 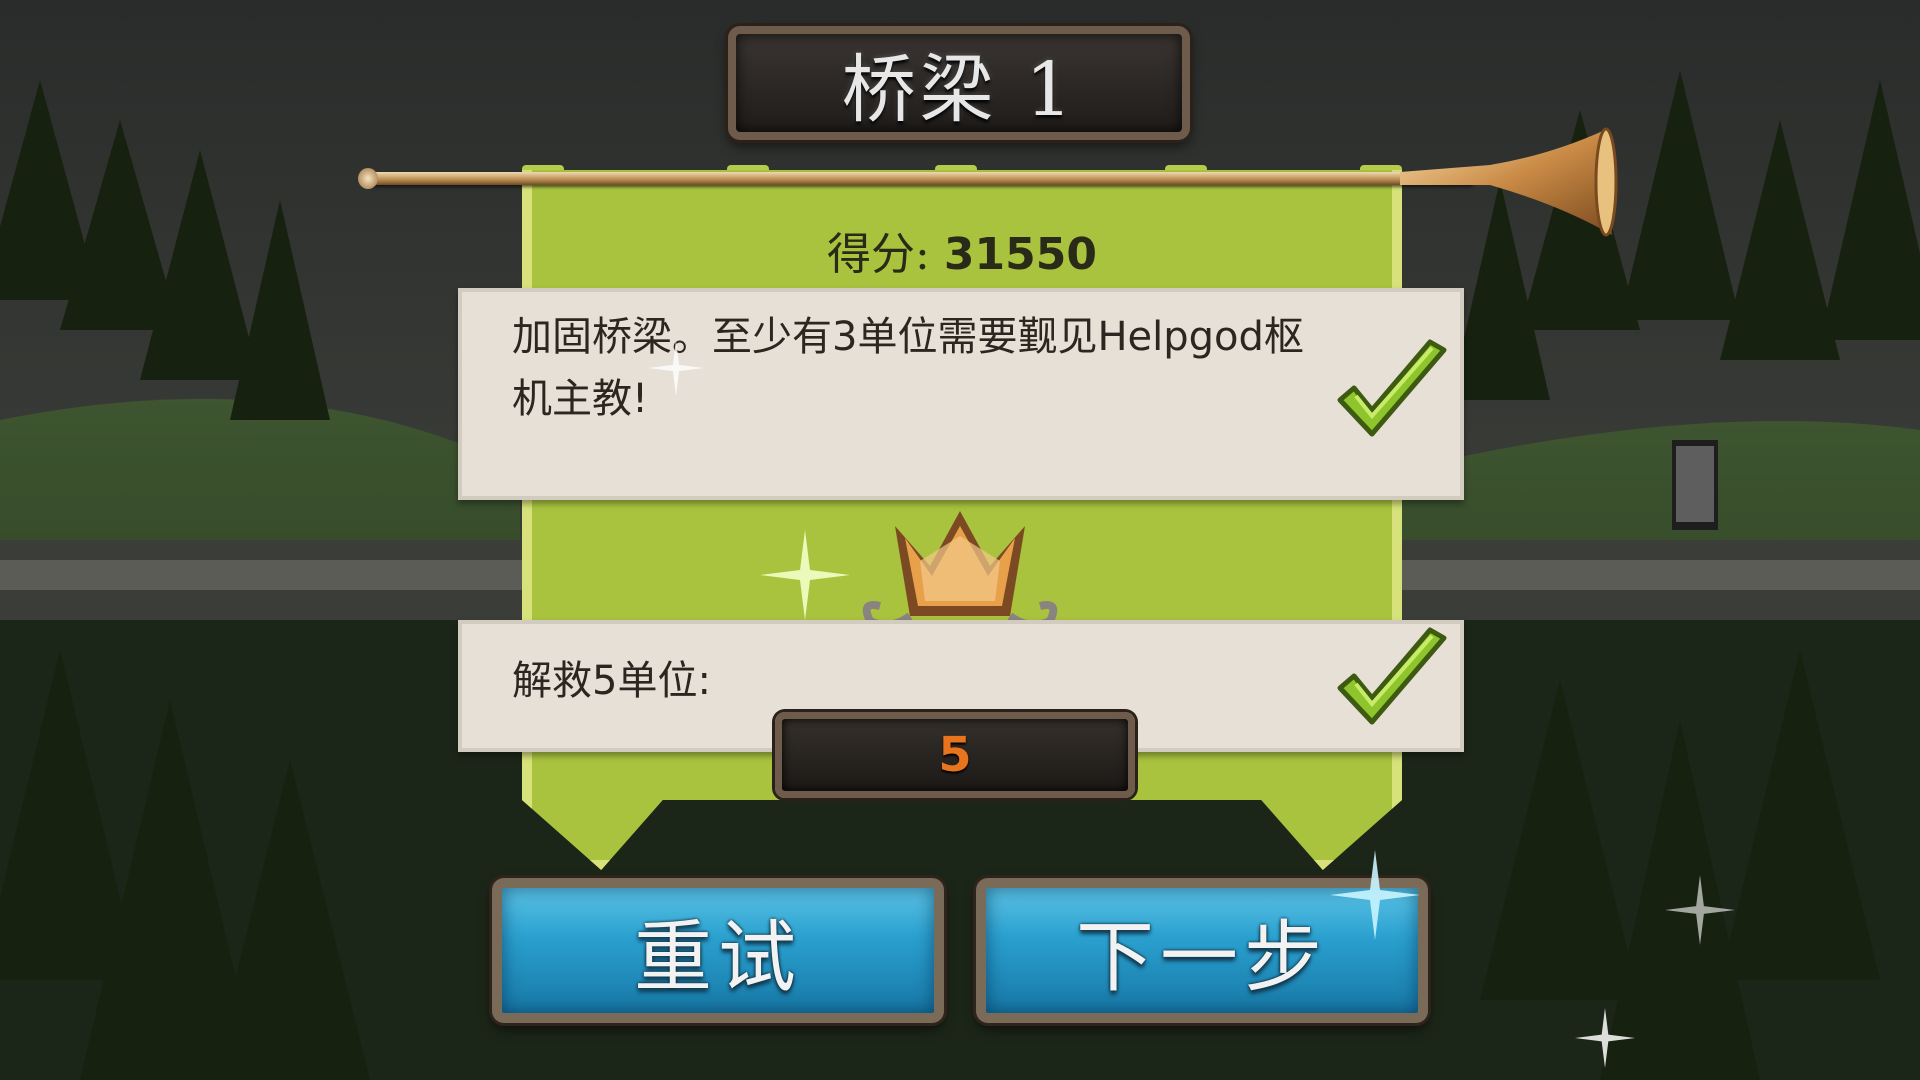 I want to click on objective-card-1: 加固桥梁。至少有3单位需要觐见Helpgod枢机主教!, so click(x=961, y=394).